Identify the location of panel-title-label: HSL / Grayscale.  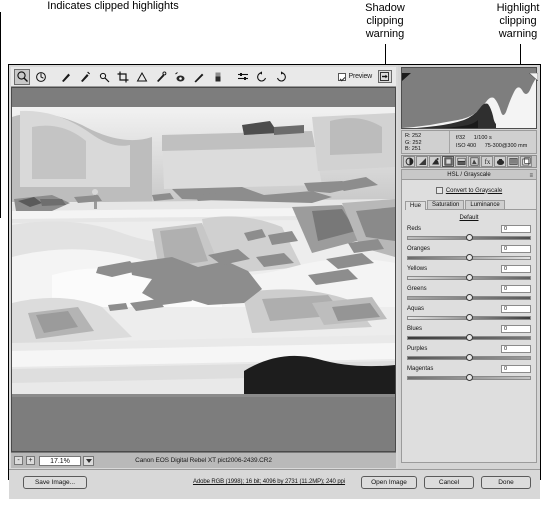
(469, 175).